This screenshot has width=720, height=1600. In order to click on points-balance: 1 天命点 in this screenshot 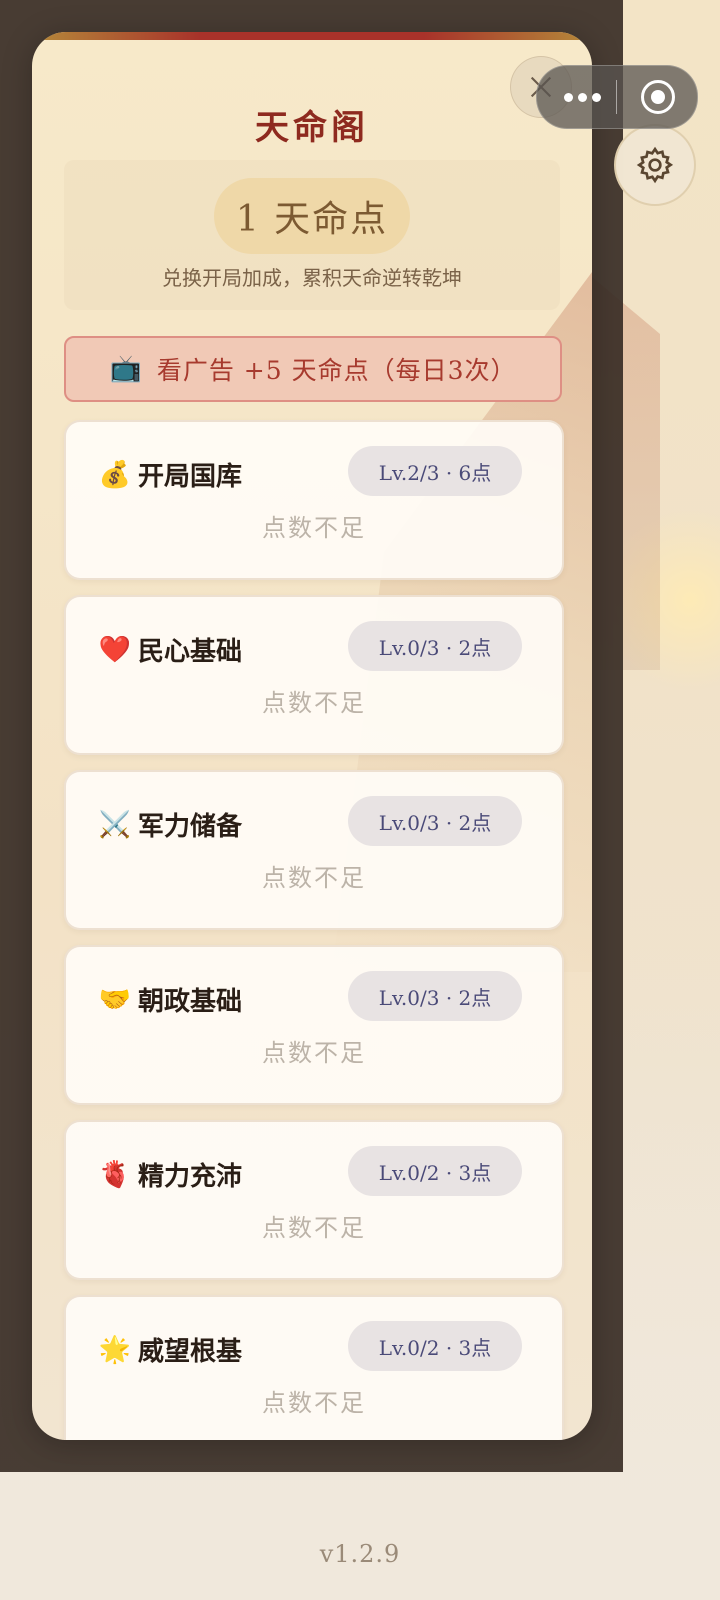, I will do `click(312, 216)`.